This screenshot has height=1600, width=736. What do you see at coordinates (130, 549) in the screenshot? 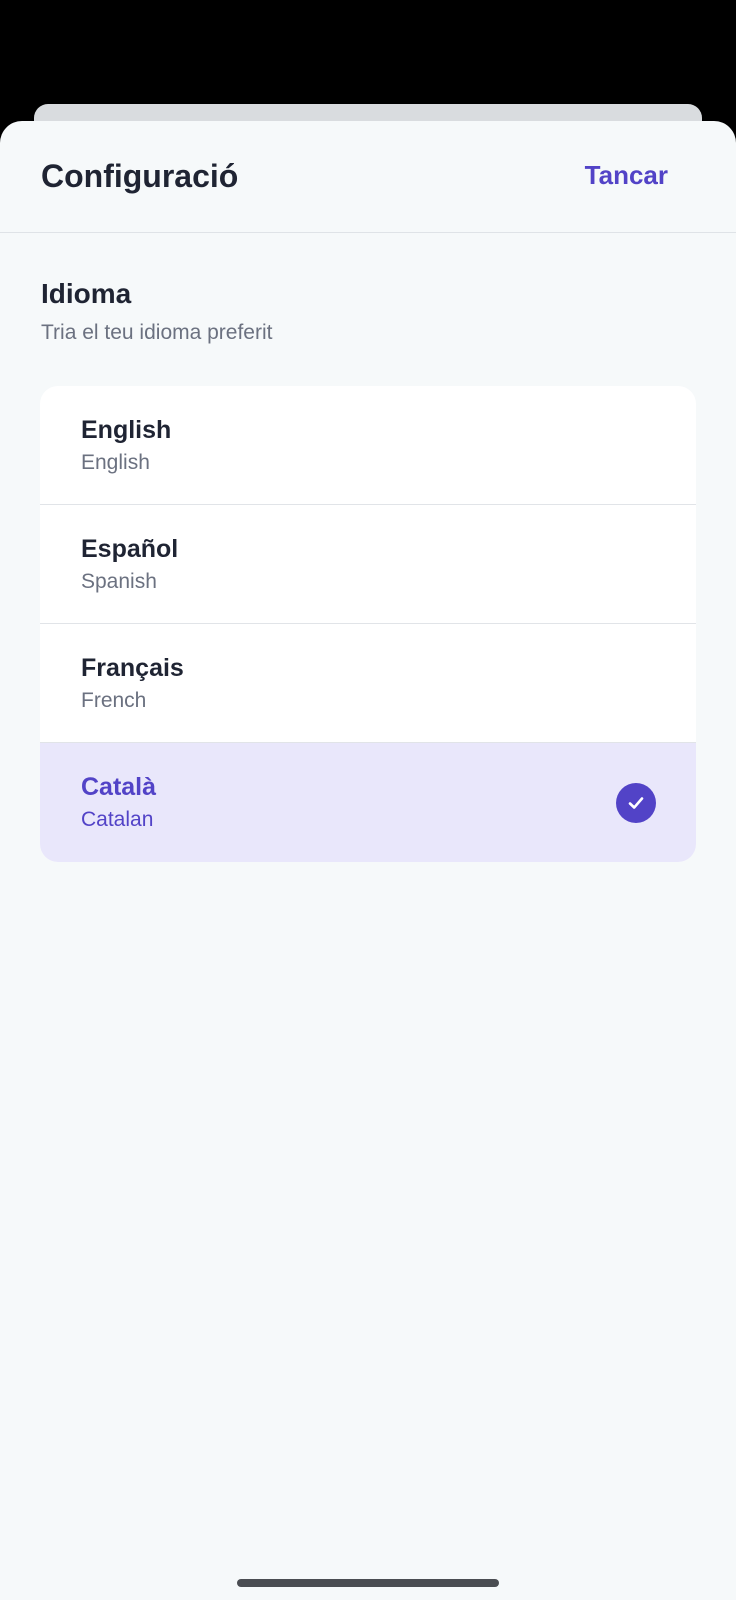
I see `language-name: Español` at bounding box center [130, 549].